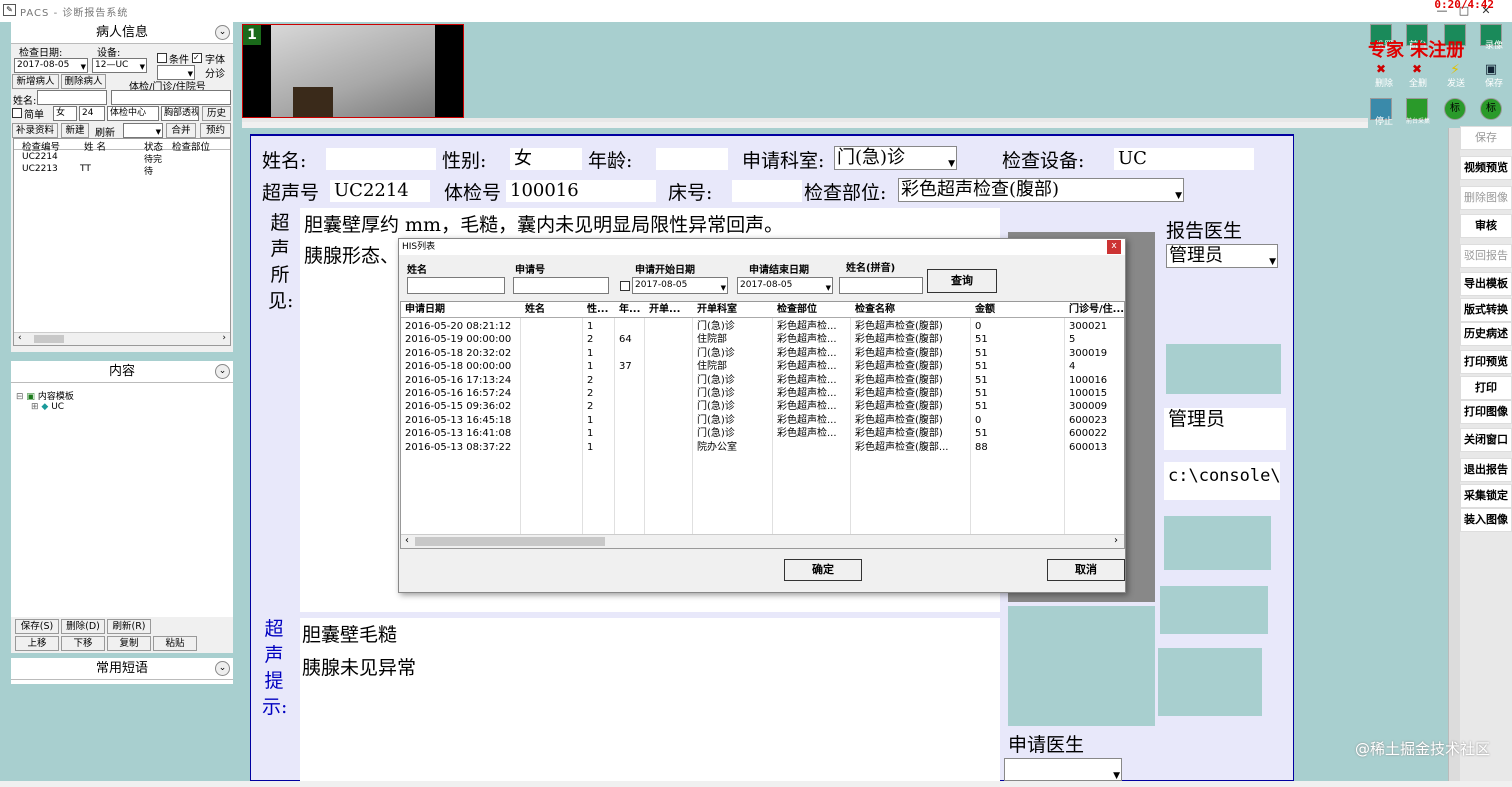  I want to click on list-hscrollbar: ‹ ›, so click(122, 338).